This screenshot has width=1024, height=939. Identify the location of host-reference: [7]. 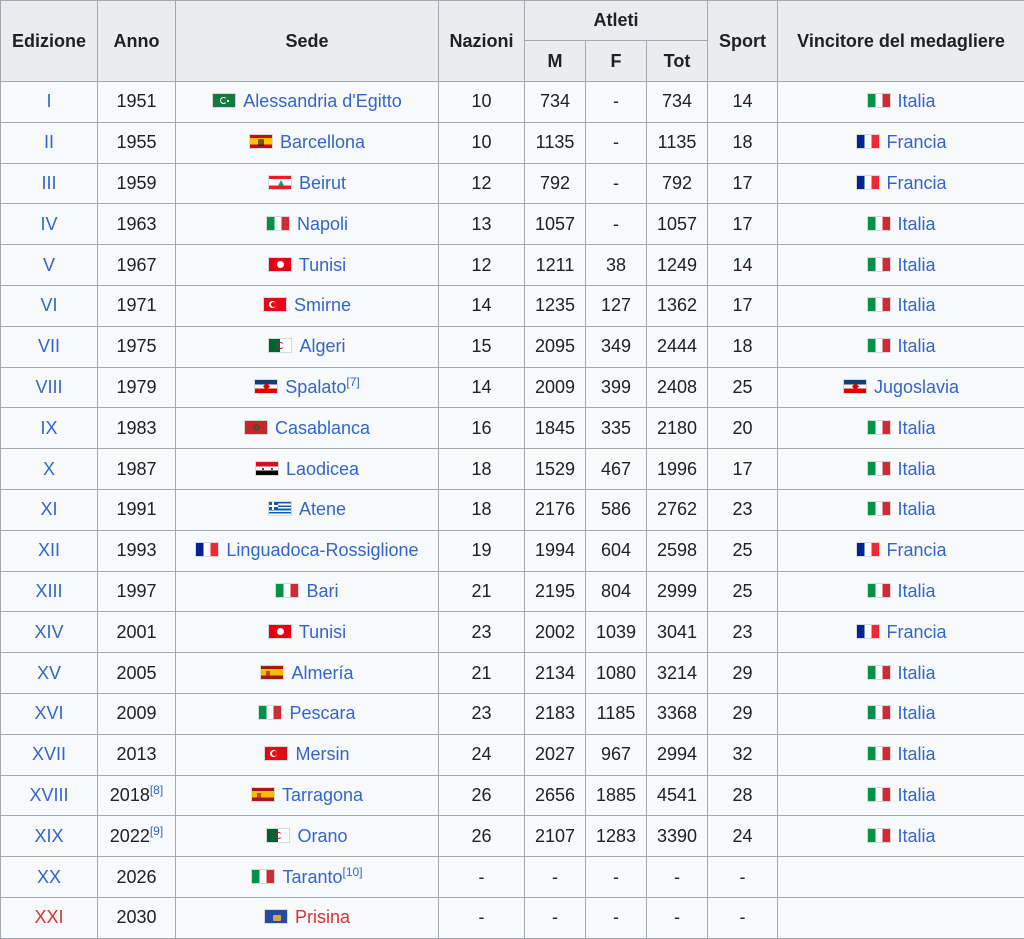
(352, 382).